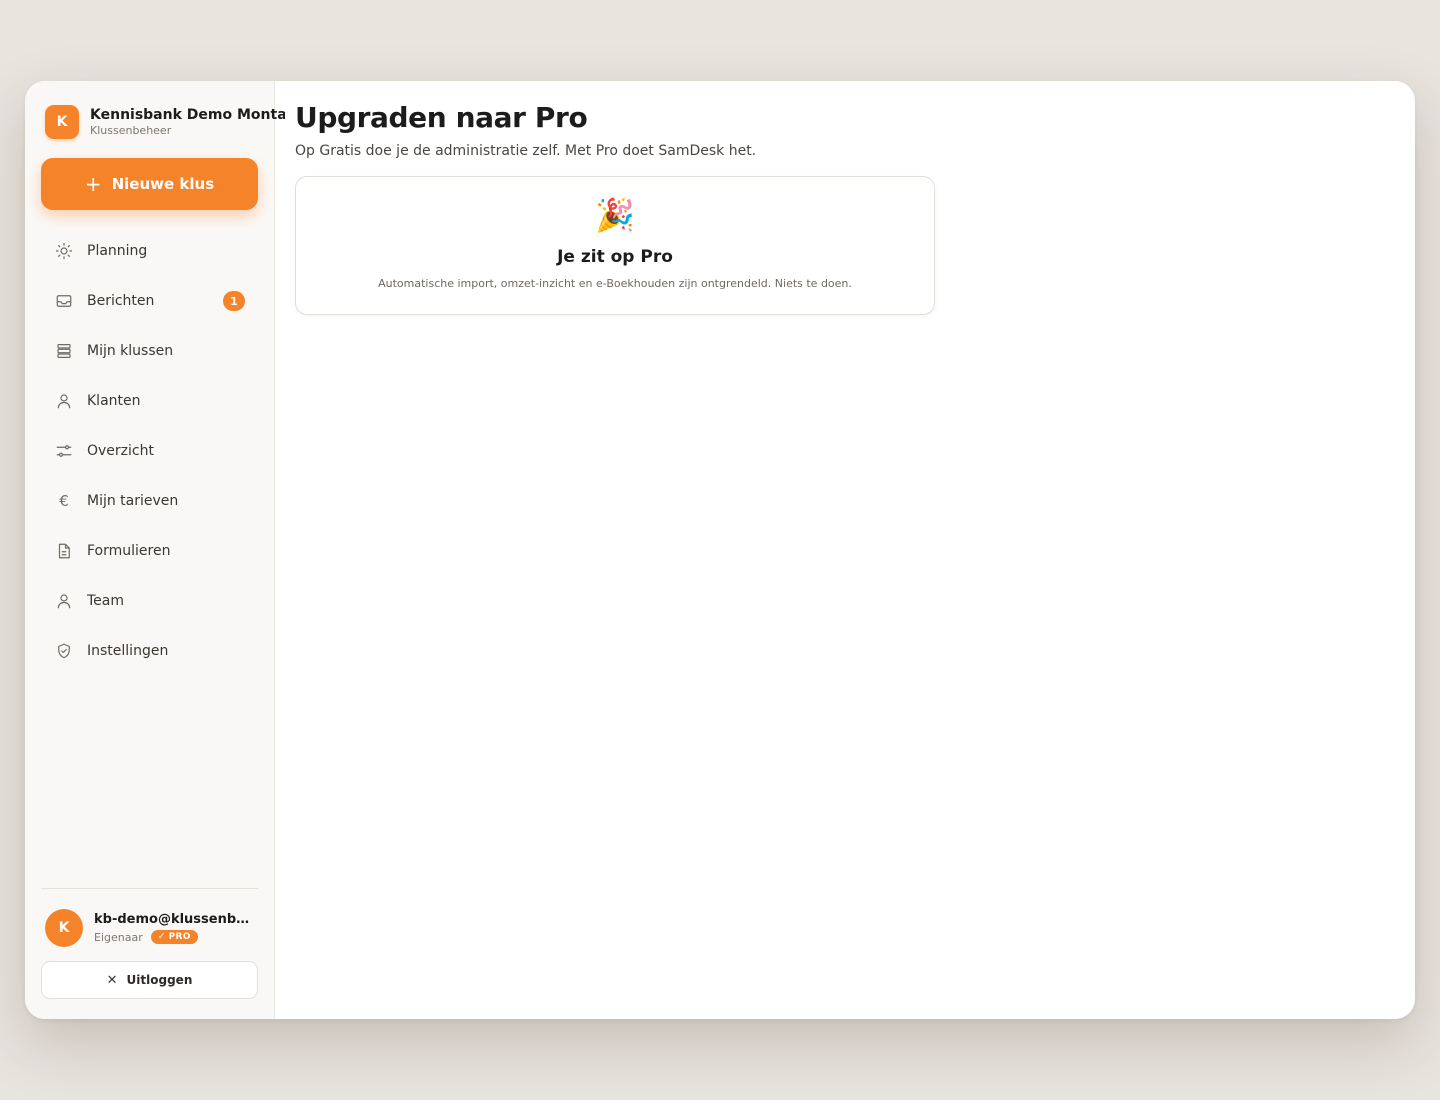 Image resolution: width=1440 pixels, height=1100 pixels. What do you see at coordinates (64, 301) in the screenshot?
I see `inbox-icon` at bounding box center [64, 301].